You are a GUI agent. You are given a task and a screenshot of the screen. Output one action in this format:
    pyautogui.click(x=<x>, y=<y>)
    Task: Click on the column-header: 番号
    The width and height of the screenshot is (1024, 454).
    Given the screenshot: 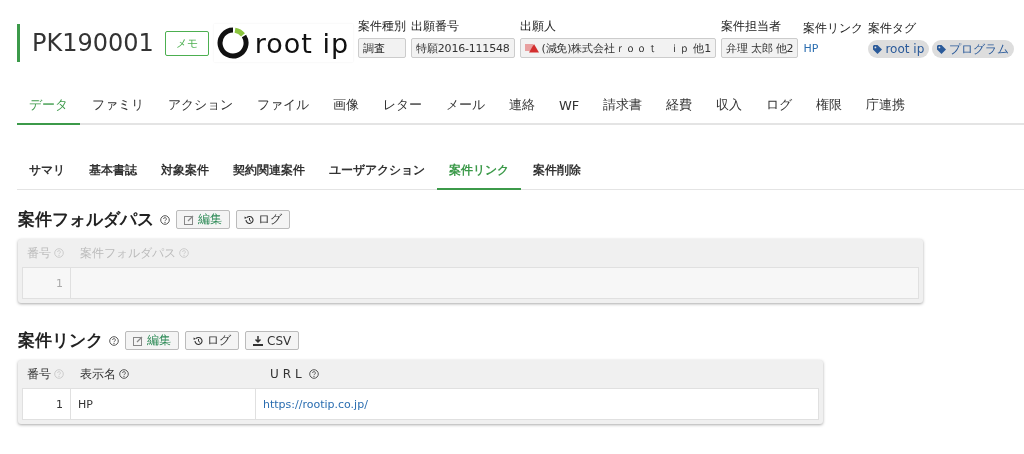 What is the action you would take?
    pyautogui.click(x=39, y=374)
    